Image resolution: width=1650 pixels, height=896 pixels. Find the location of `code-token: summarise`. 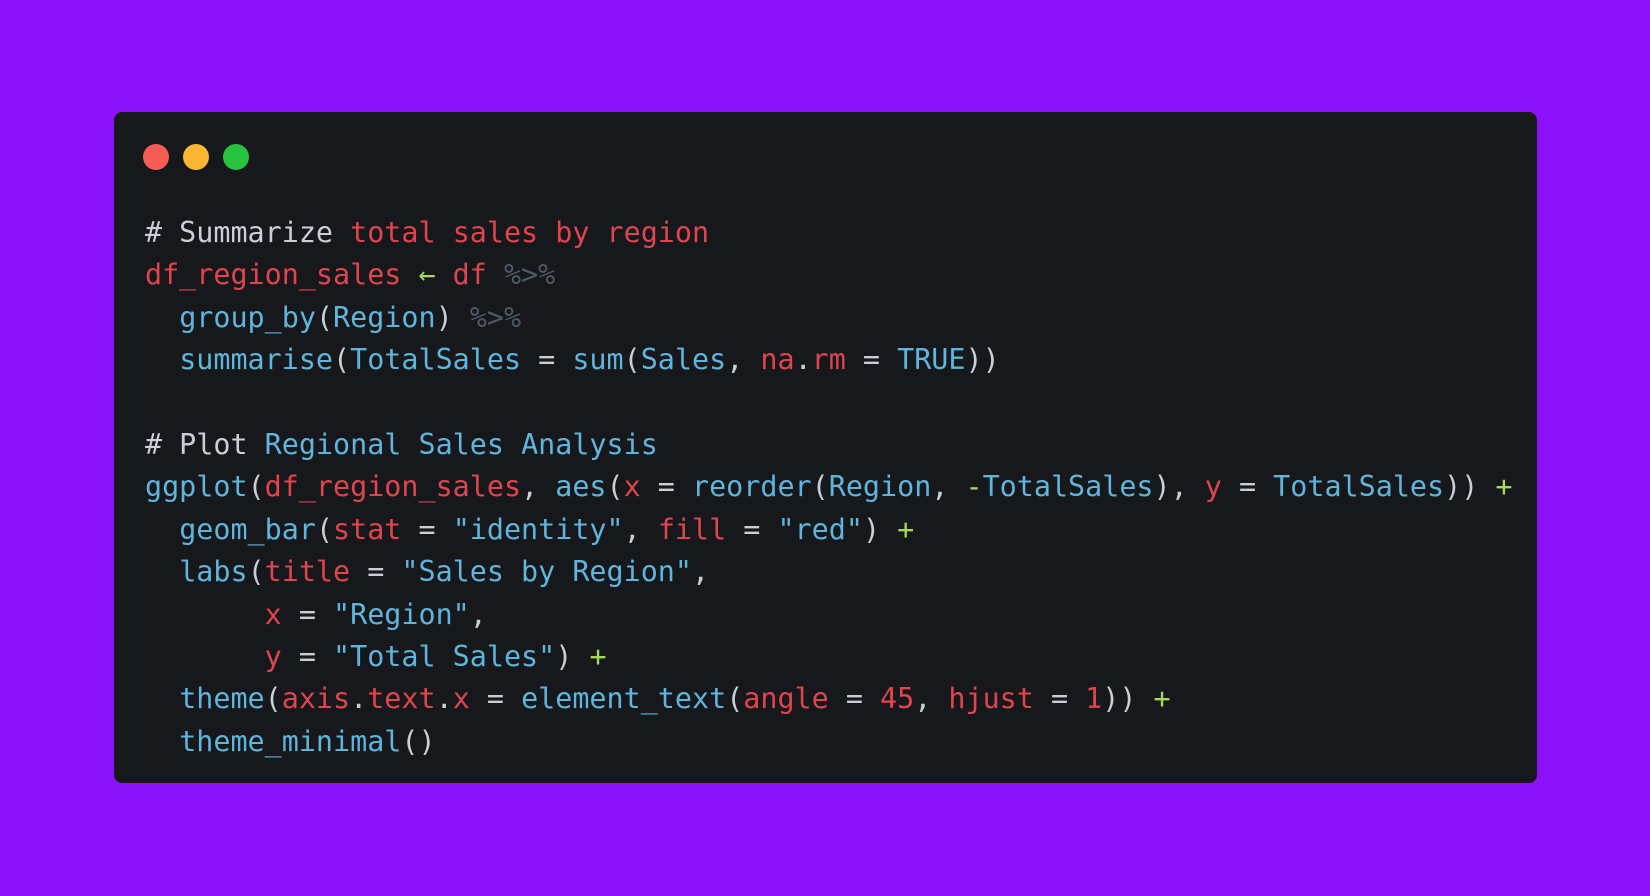

code-token: summarise is located at coordinates (256, 360).